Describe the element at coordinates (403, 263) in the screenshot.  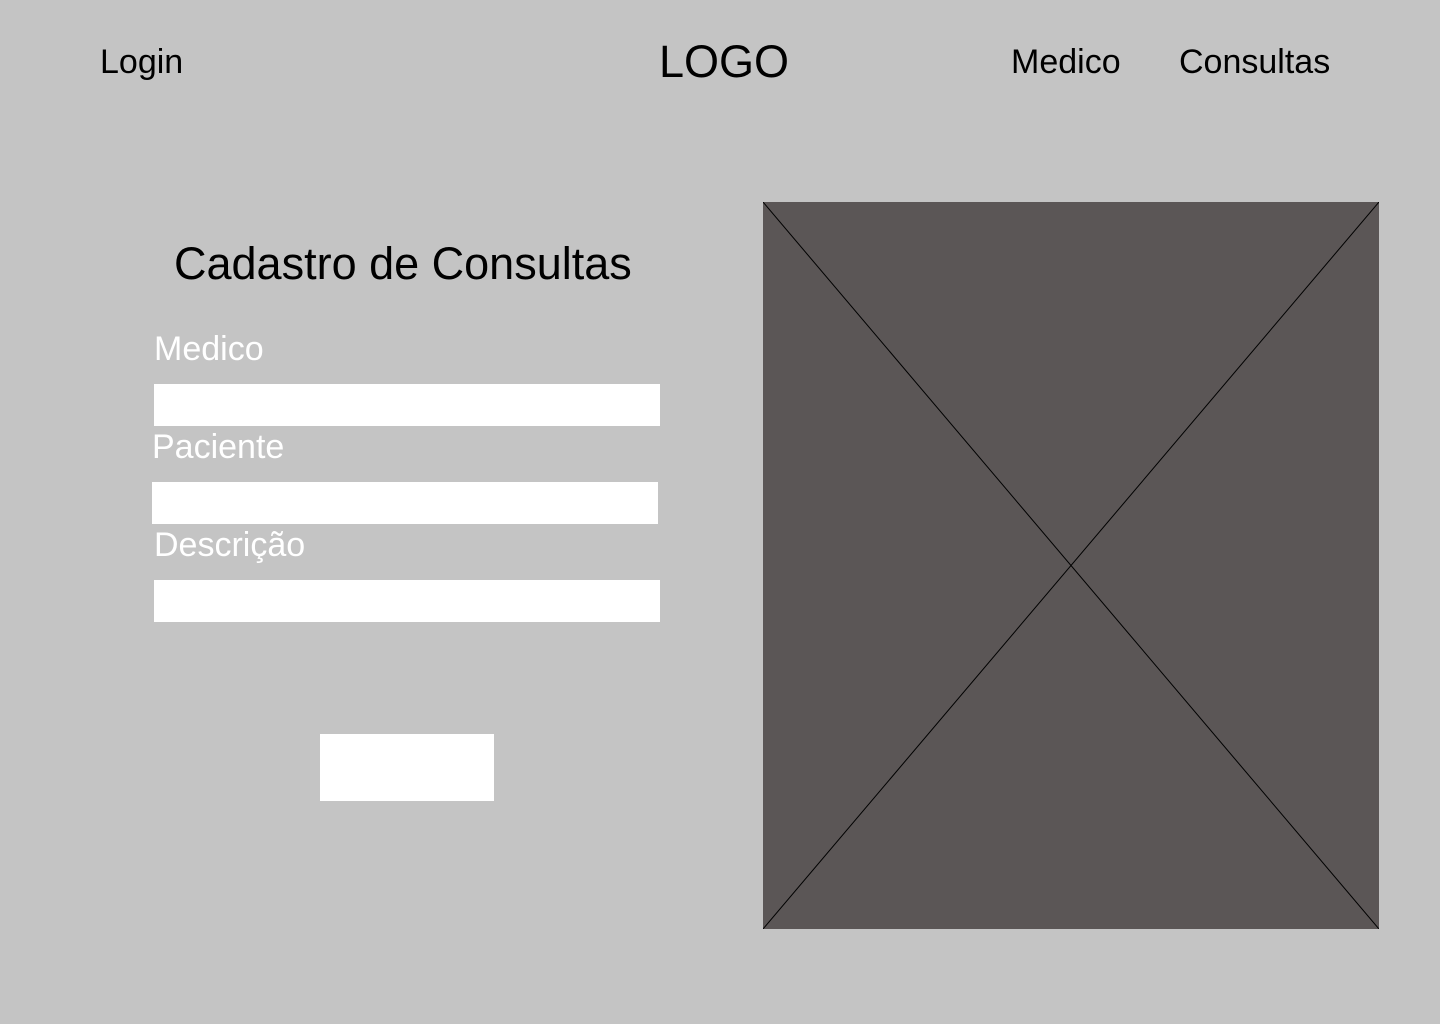
I see `form-title: Cadastro de Consultas` at that location.